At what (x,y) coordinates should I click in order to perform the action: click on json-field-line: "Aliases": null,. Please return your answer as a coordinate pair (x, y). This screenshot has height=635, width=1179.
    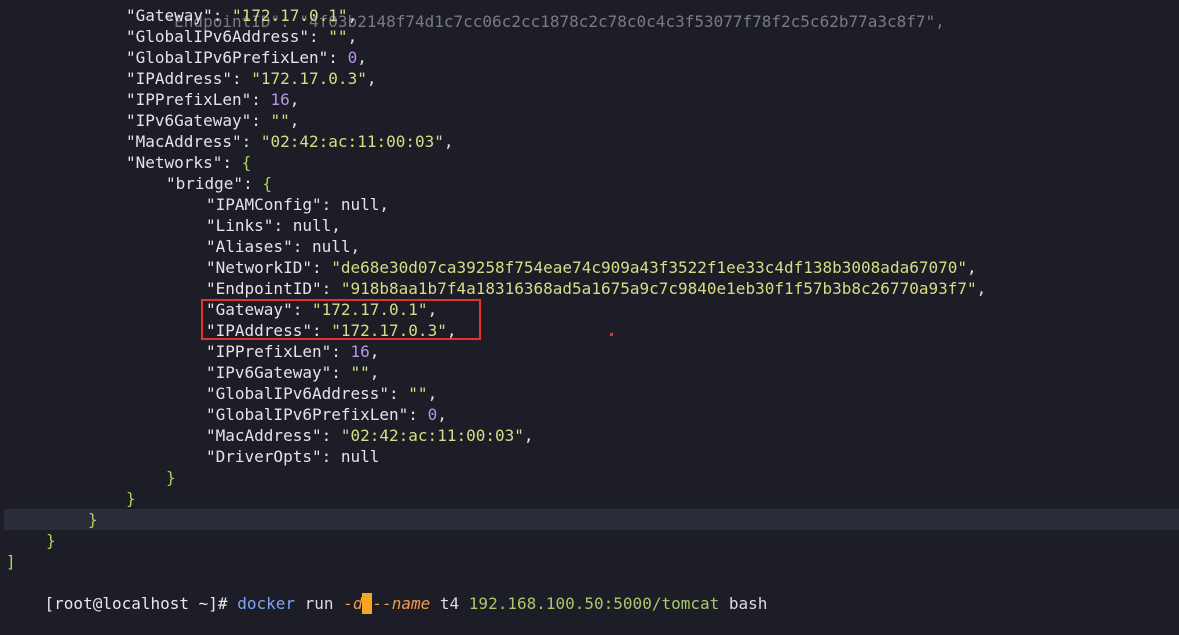
    Looking at the image, I should click on (283, 246).